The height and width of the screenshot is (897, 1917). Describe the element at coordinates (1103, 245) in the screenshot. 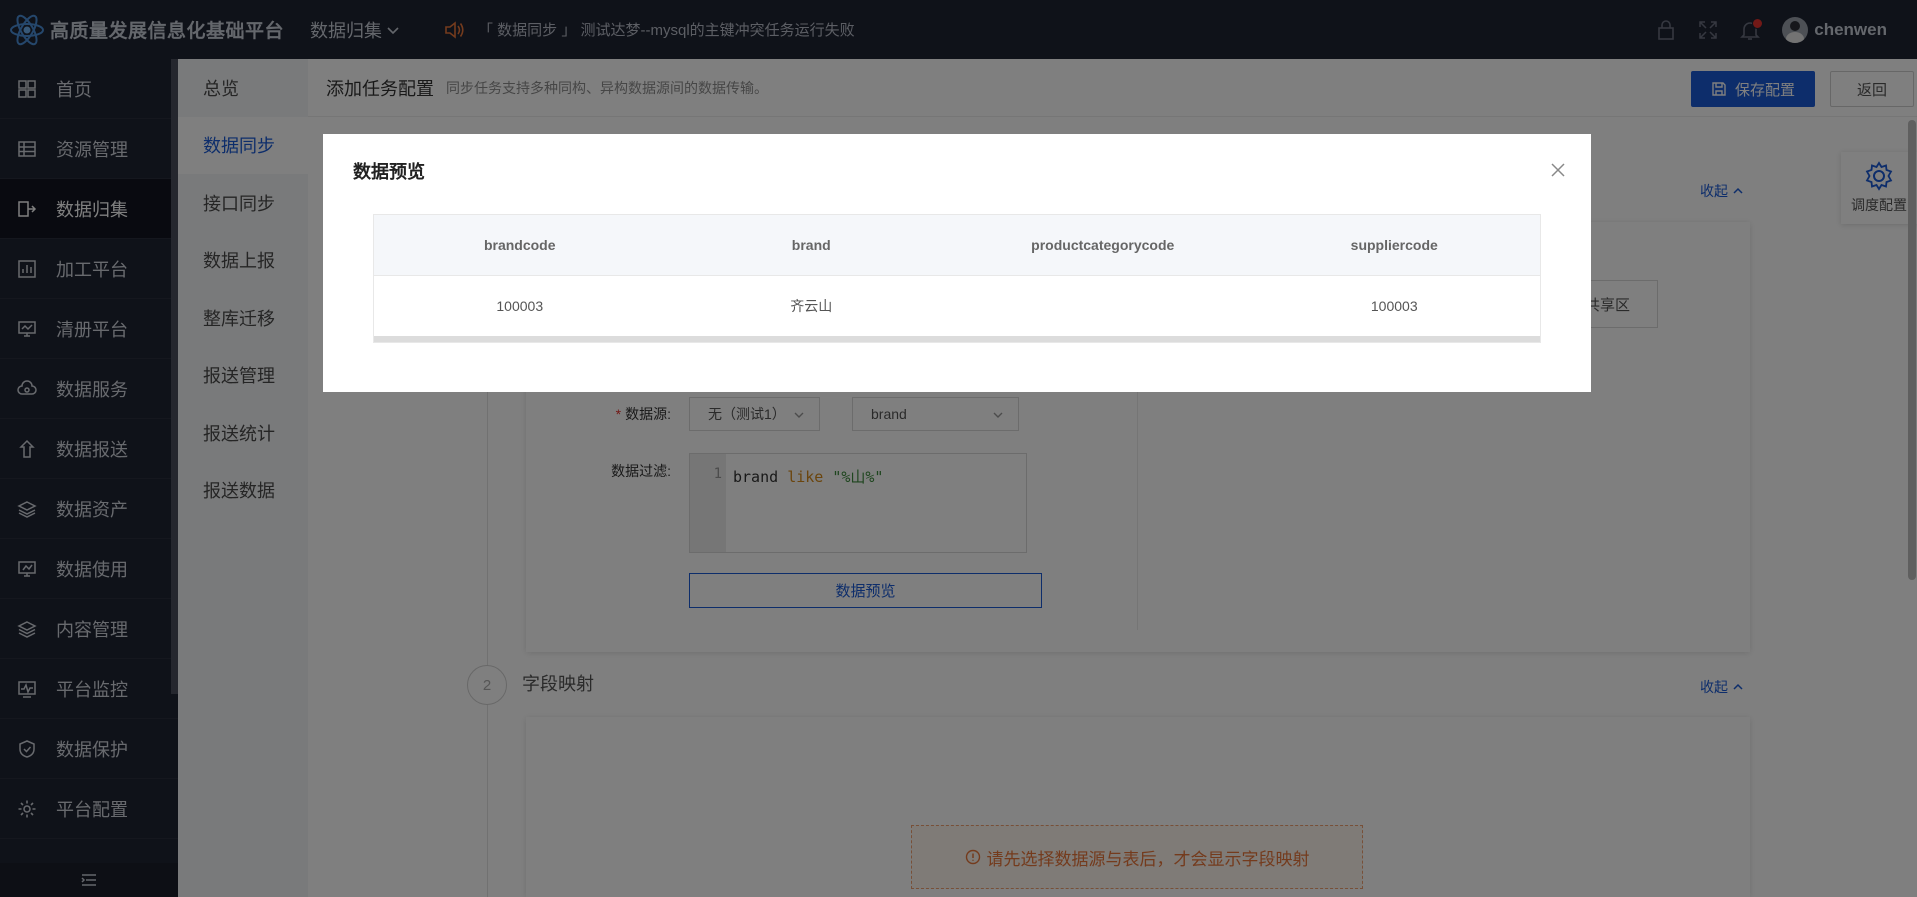

I see `column-header: productcategorycode` at that location.